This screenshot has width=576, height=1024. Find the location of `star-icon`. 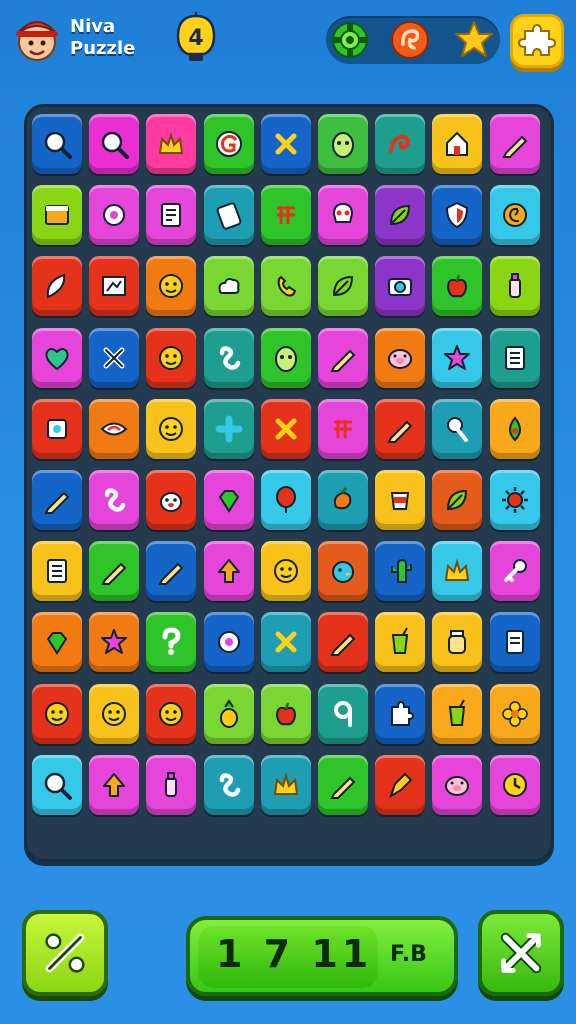

star-icon is located at coordinates (474, 40).